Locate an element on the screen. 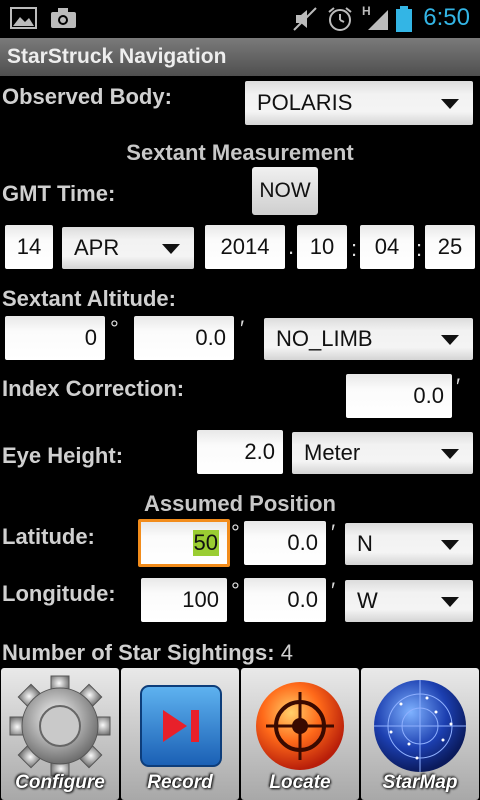 The width and height of the screenshot is (480, 800). limb-spinner: NO_LIMB is located at coordinates (368, 339).